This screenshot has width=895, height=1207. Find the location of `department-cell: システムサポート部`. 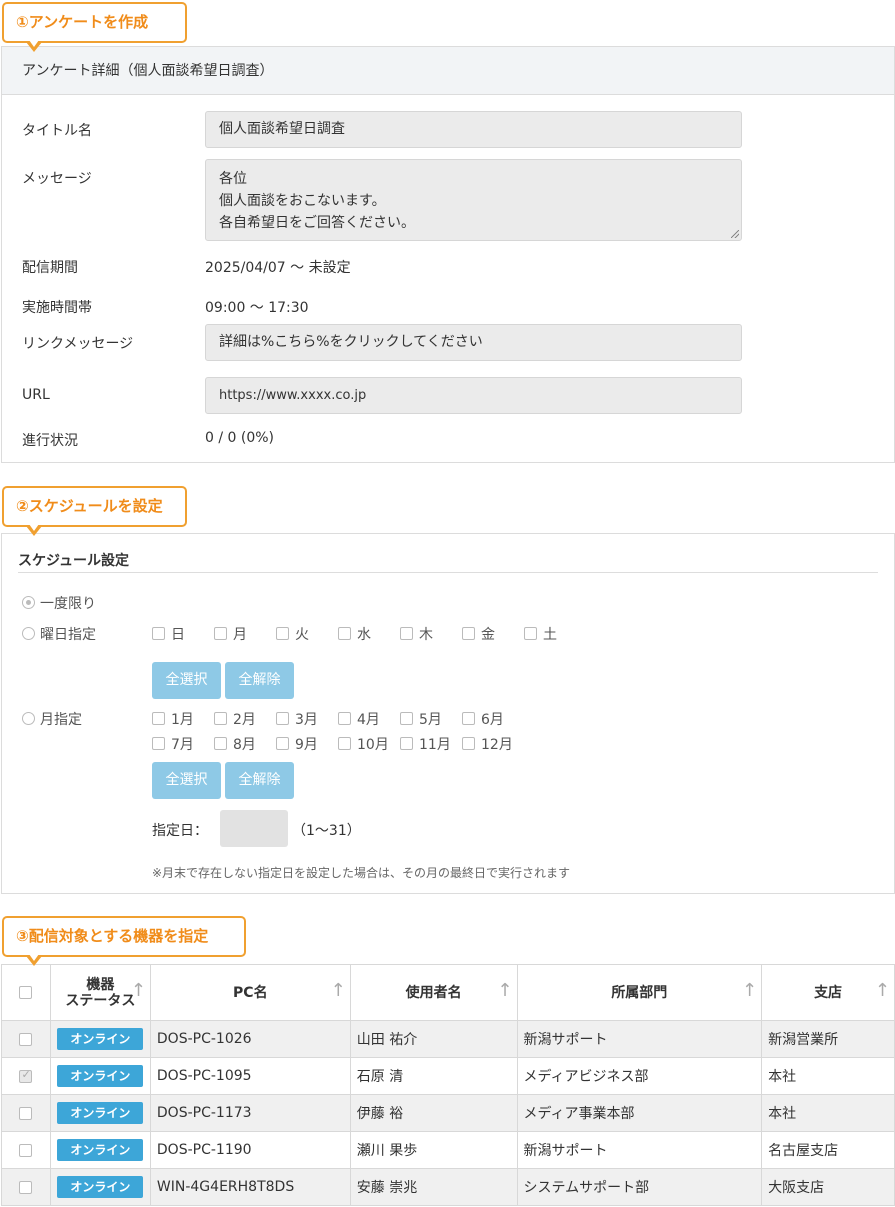

department-cell: システムサポート部 is located at coordinates (639, 1187).